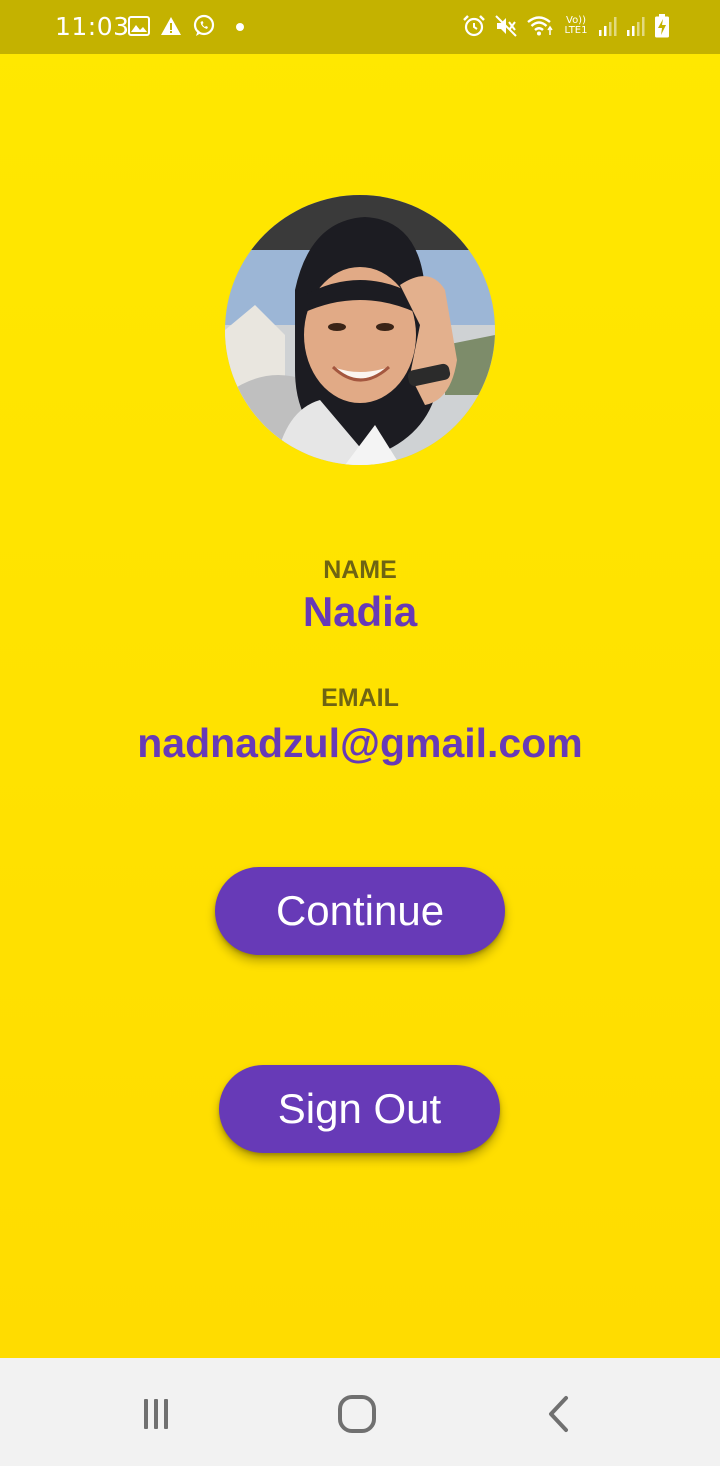 This screenshot has width=720, height=1466. Describe the element at coordinates (360, 698) in the screenshot. I see `email-label: EMAIL` at that location.